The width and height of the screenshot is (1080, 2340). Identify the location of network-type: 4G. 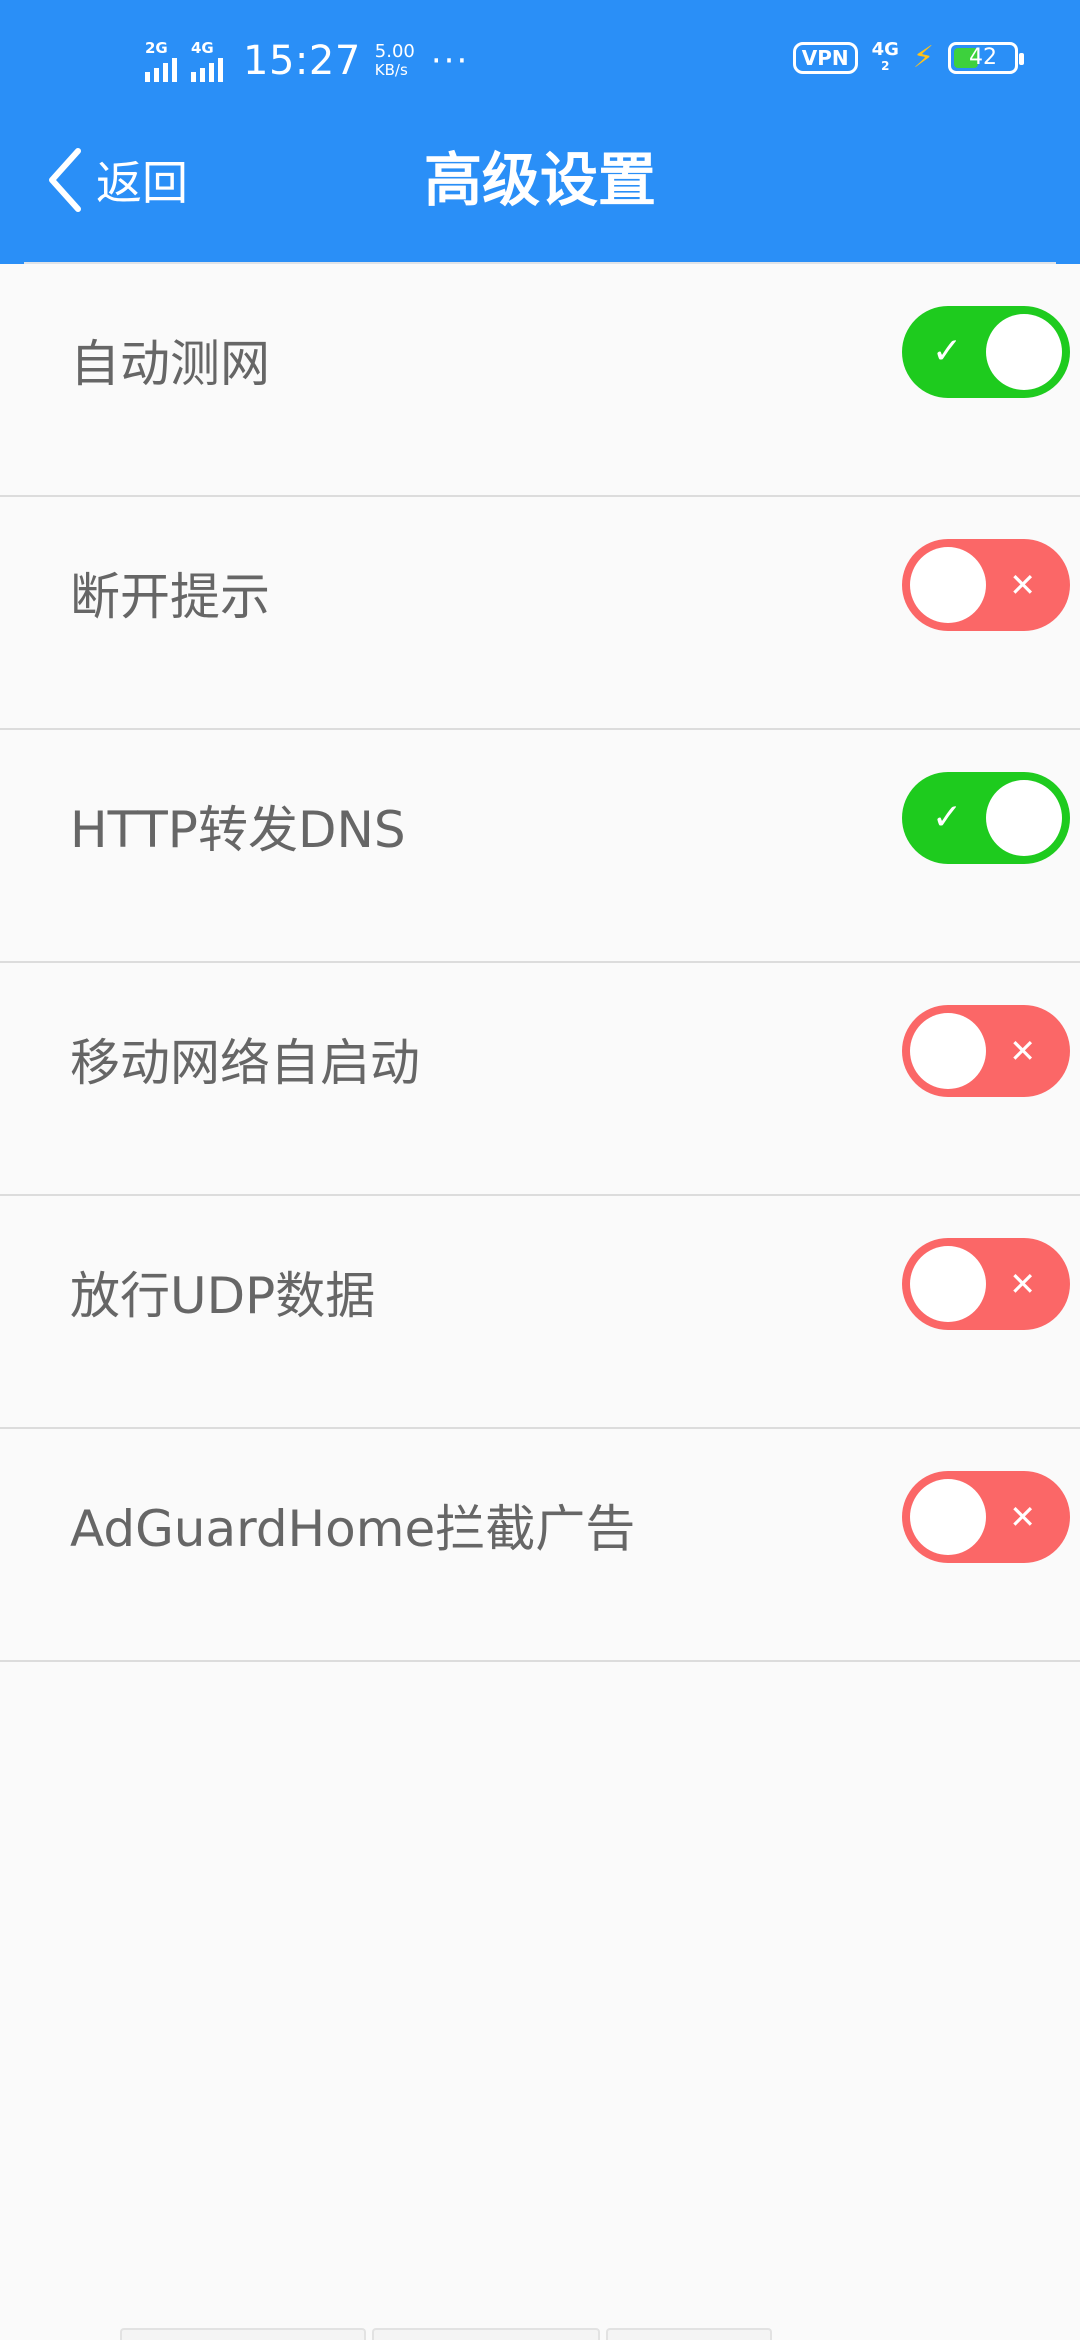
(885, 49).